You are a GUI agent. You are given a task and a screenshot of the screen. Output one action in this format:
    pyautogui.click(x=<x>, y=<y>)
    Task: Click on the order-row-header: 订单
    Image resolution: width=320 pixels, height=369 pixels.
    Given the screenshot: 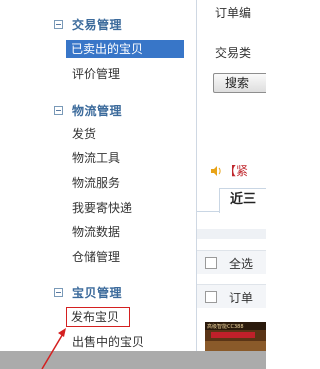 What is the action you would take?
    pyautogui.click(x=231, y=296)
    